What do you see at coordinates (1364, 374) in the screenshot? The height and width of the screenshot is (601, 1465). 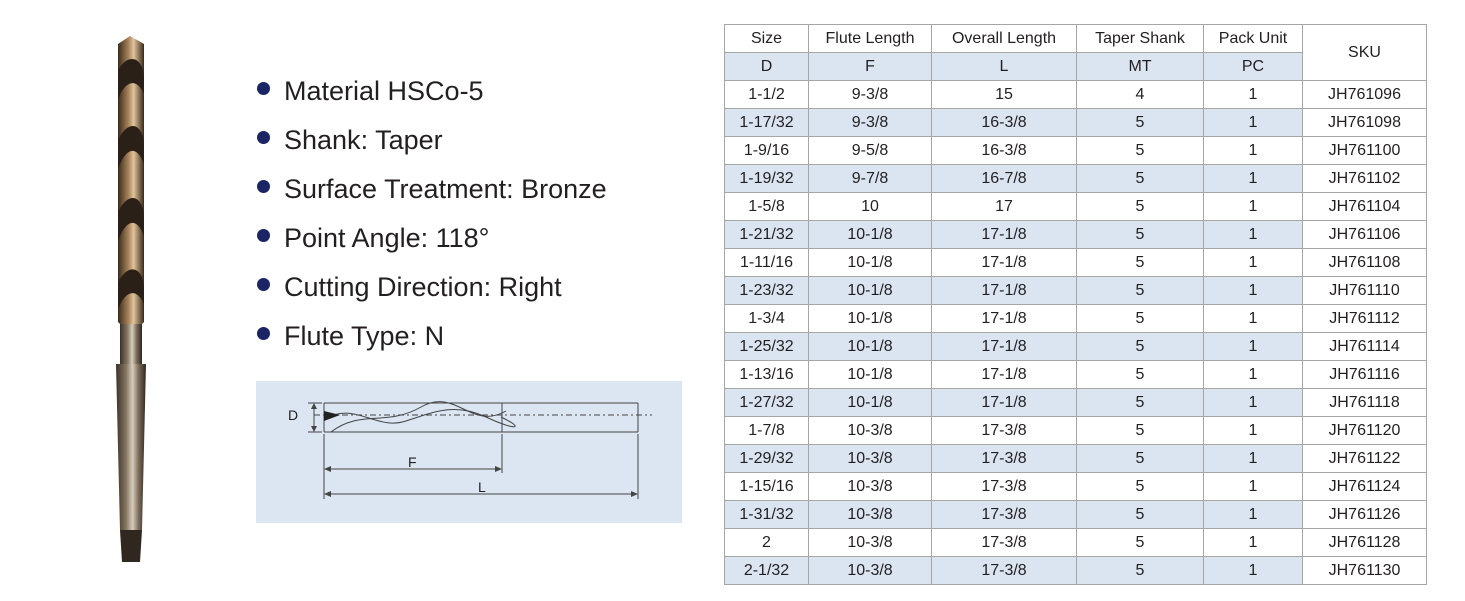 I see `cell-sku: JH761116` at bounding box center [1364, 374].